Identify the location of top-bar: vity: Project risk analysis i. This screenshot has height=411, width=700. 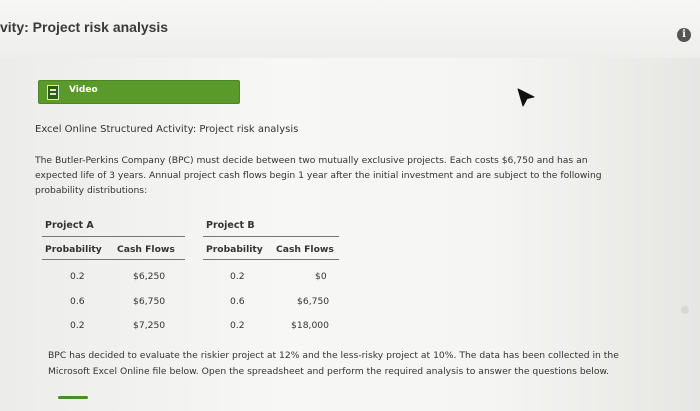
(350, 29).